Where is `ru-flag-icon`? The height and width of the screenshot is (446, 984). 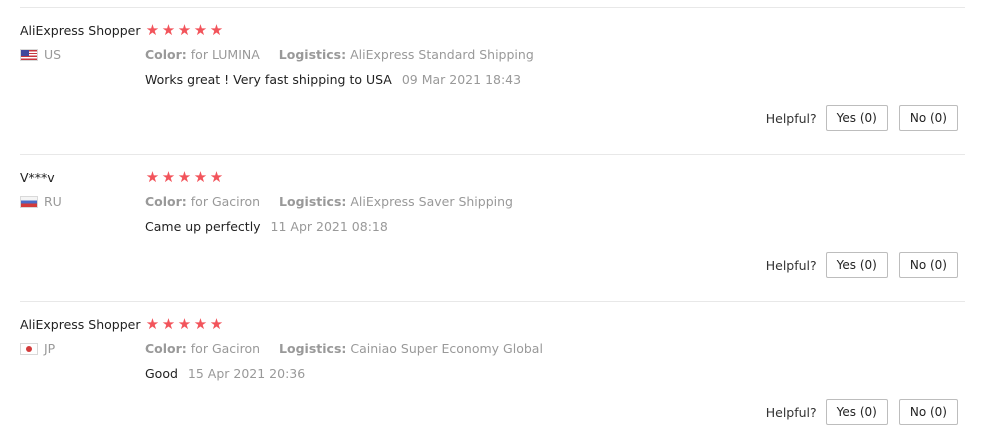
ru-flag-icon is located at coordinates (29, 201).